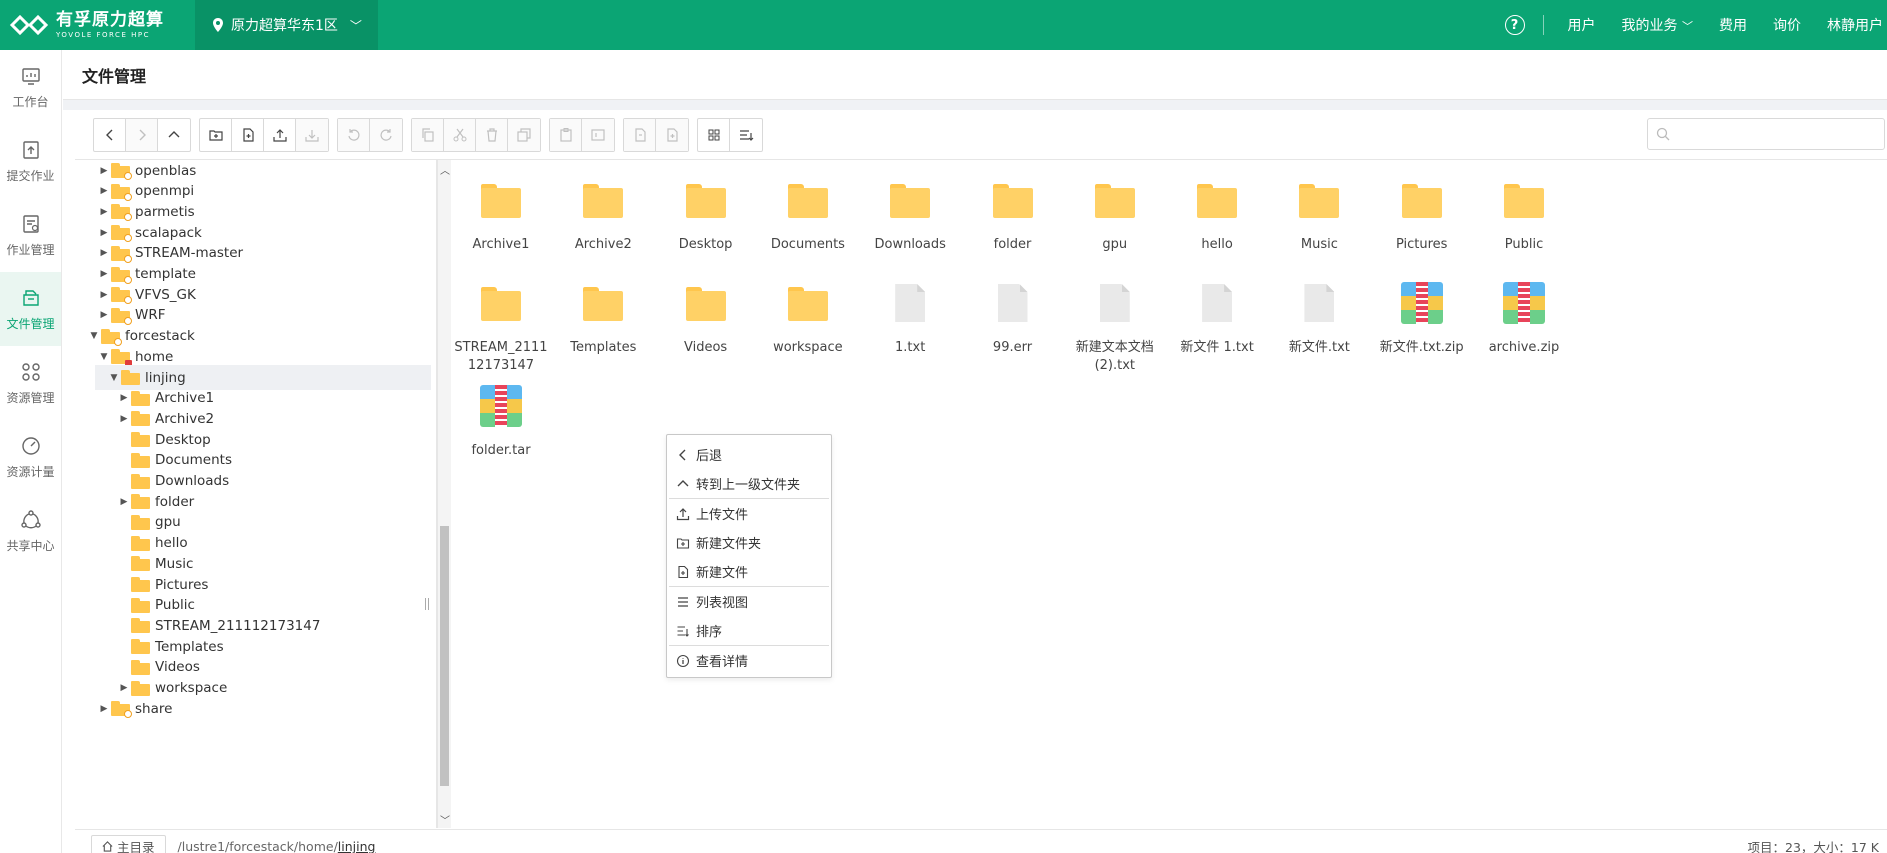 The image size is (1887, 853). Describe the element at coordinates (174, 135) in the screenshot. I see `up-button` at that location.